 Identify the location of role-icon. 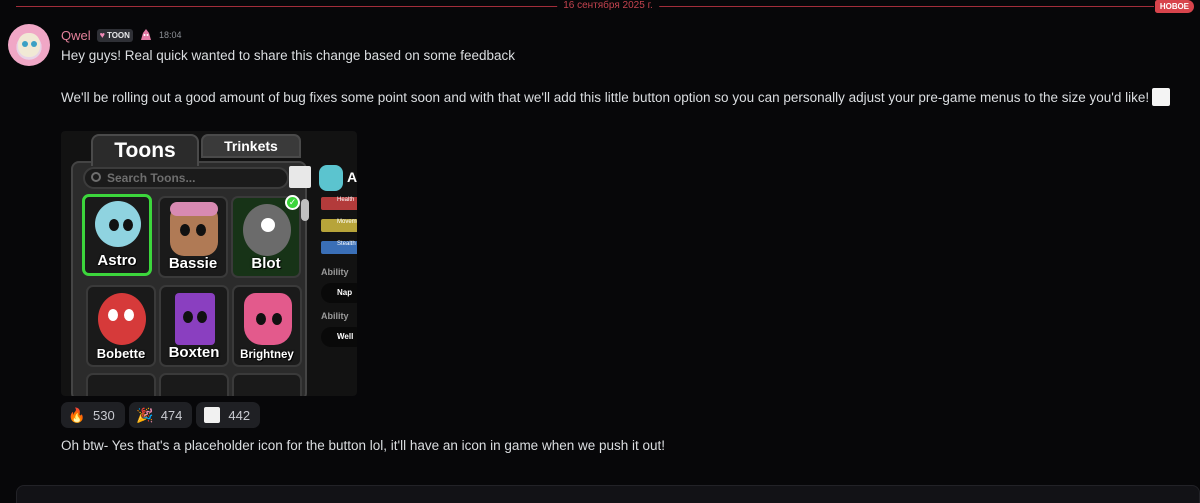
(146, 35).